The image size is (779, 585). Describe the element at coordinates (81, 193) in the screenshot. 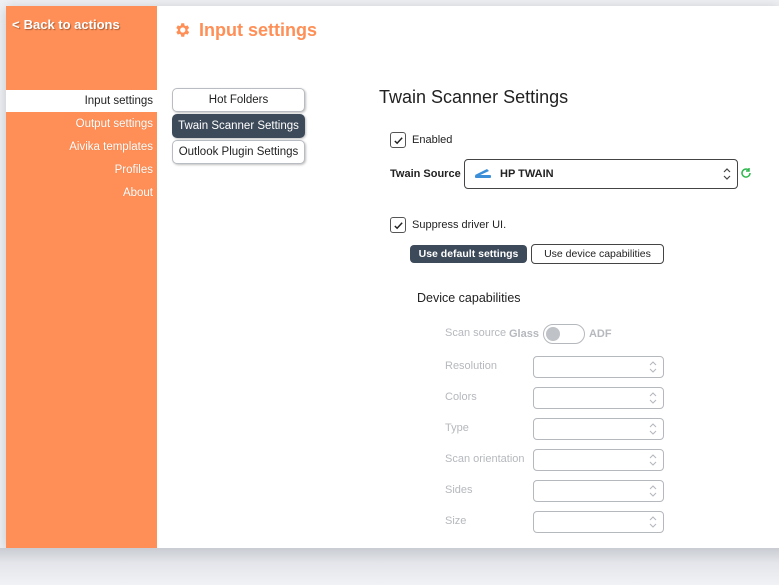

I see `sidebar-item-about: About` at that location.